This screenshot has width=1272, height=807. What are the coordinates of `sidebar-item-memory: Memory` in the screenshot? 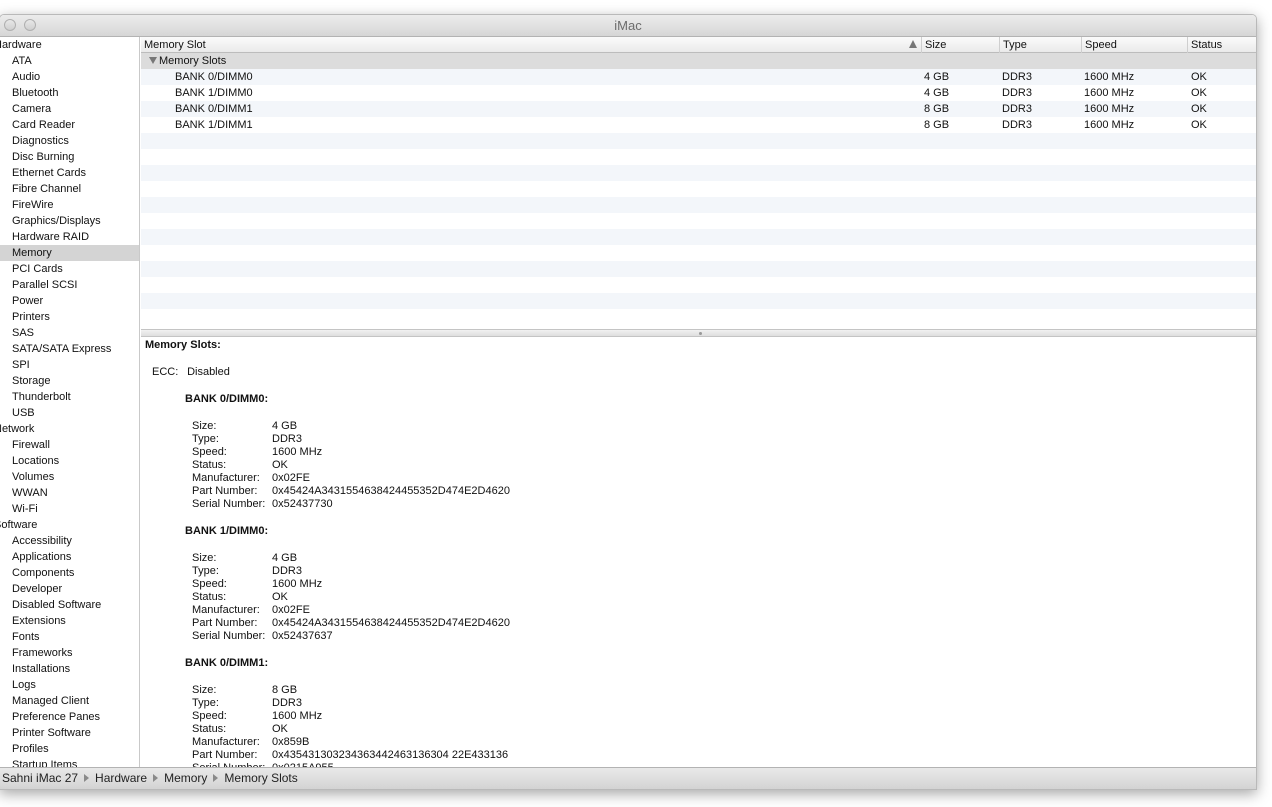 It's located at (69, 253).